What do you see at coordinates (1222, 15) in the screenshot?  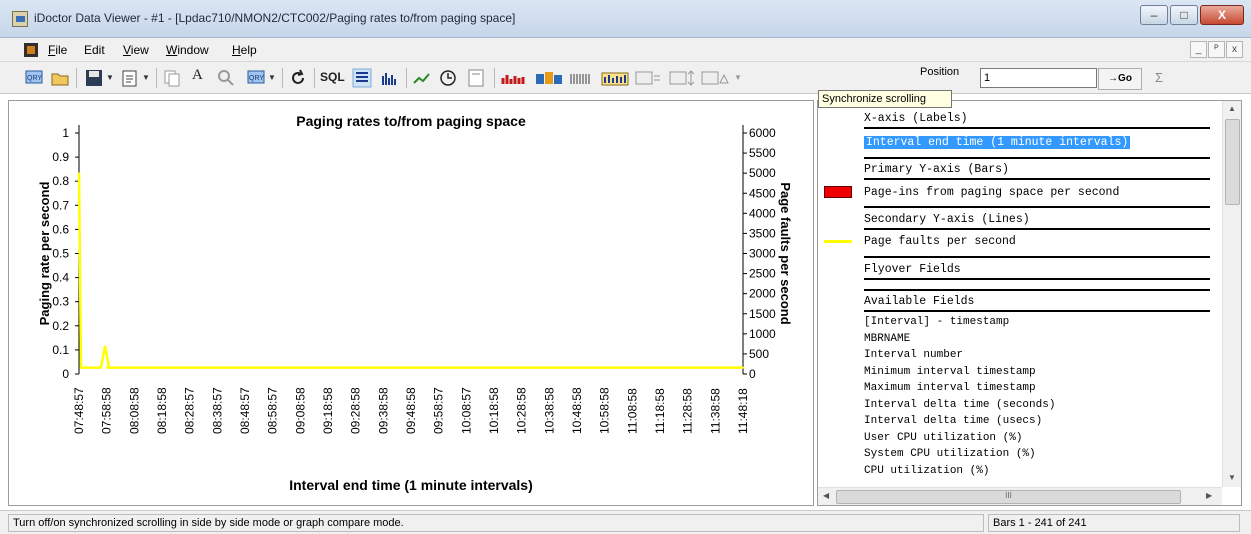 I see `close-button: X` at bounding box center [1222, 15].